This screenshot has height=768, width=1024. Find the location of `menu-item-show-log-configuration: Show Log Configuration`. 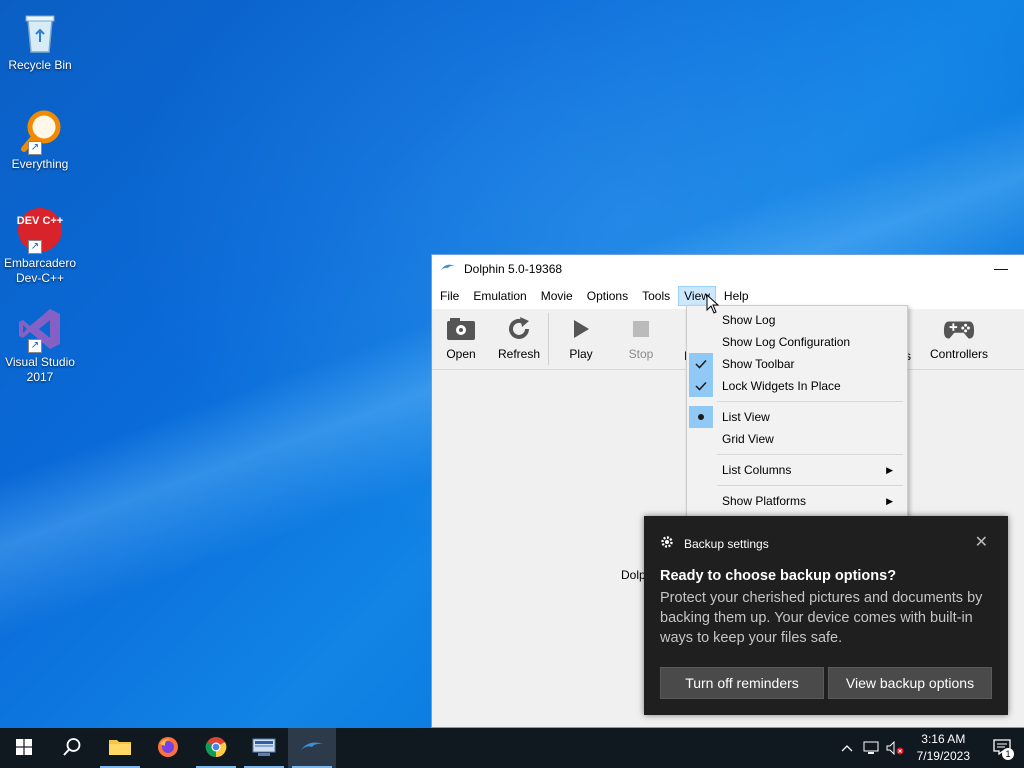

menu-item-show-log-configuration: Show Log Configuration is located at coordinates (797, 342).